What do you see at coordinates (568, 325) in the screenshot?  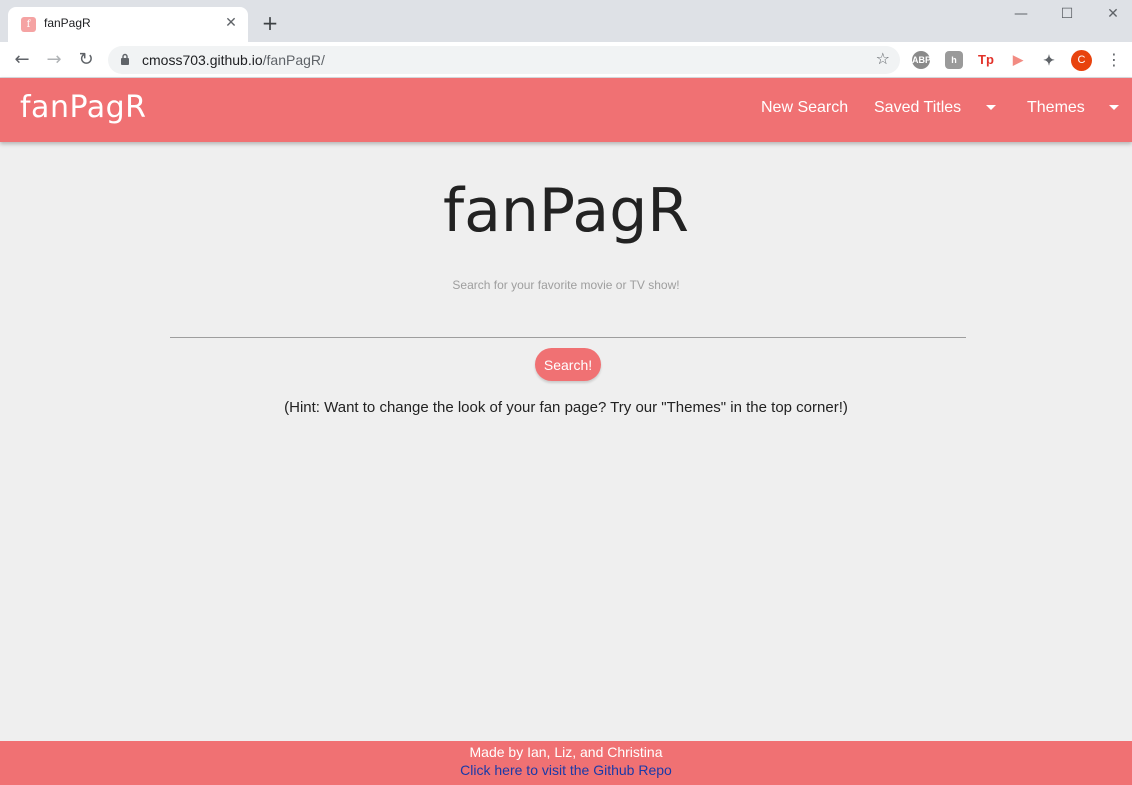 I see `search-input` at bounding box center [568, 325].